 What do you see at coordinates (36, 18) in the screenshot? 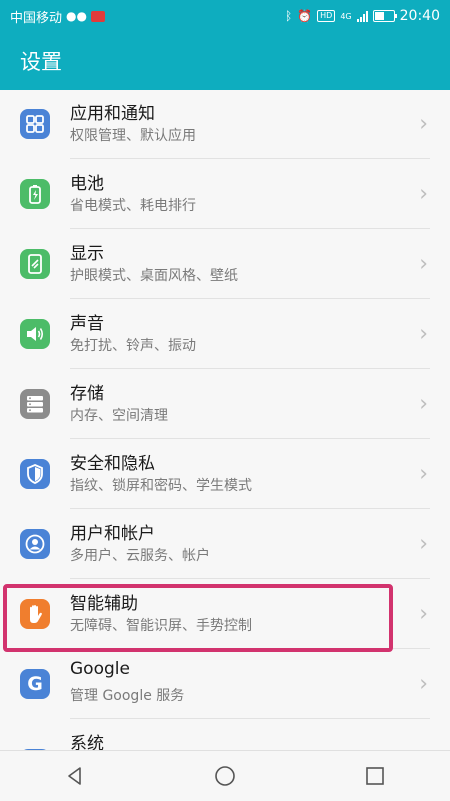
I see `carrier-label: 中国移动` at bounding box center [36, 18].